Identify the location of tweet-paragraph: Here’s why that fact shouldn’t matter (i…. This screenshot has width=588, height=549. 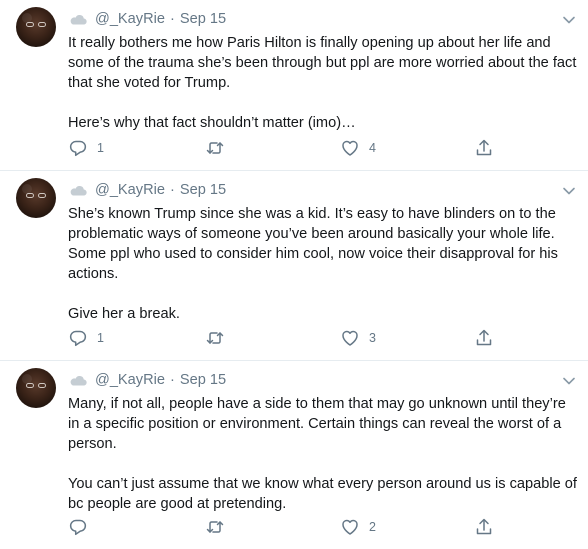
(212, 123).